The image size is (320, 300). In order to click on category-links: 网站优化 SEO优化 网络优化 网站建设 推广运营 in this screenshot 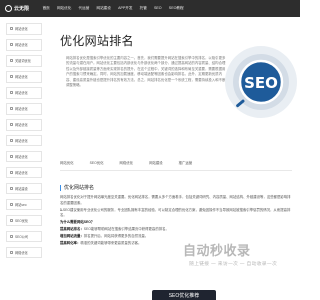, I will do `click(176, 162)`.